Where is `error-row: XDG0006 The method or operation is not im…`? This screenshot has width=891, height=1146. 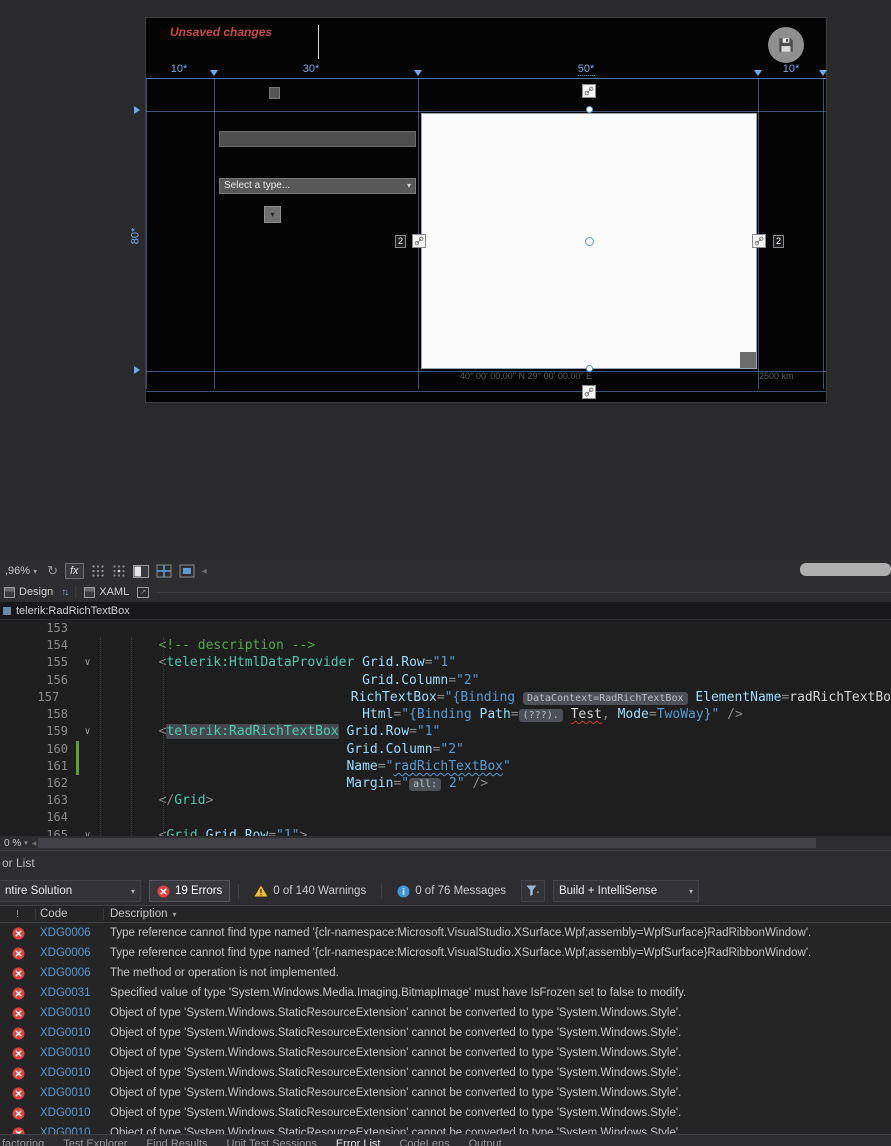
error-row: XDG0006 The method or operation is not im… is located at coordinates (445, 973).